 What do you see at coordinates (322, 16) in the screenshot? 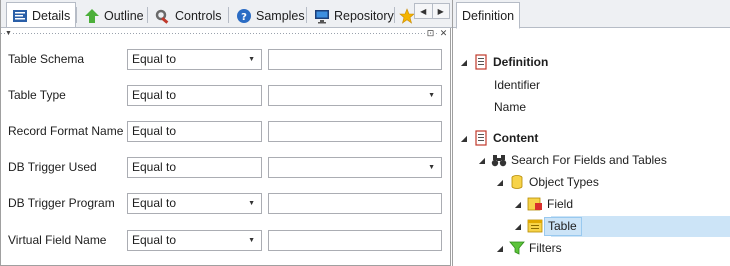
I see `repository-icon` at bounding box center [322, 16].